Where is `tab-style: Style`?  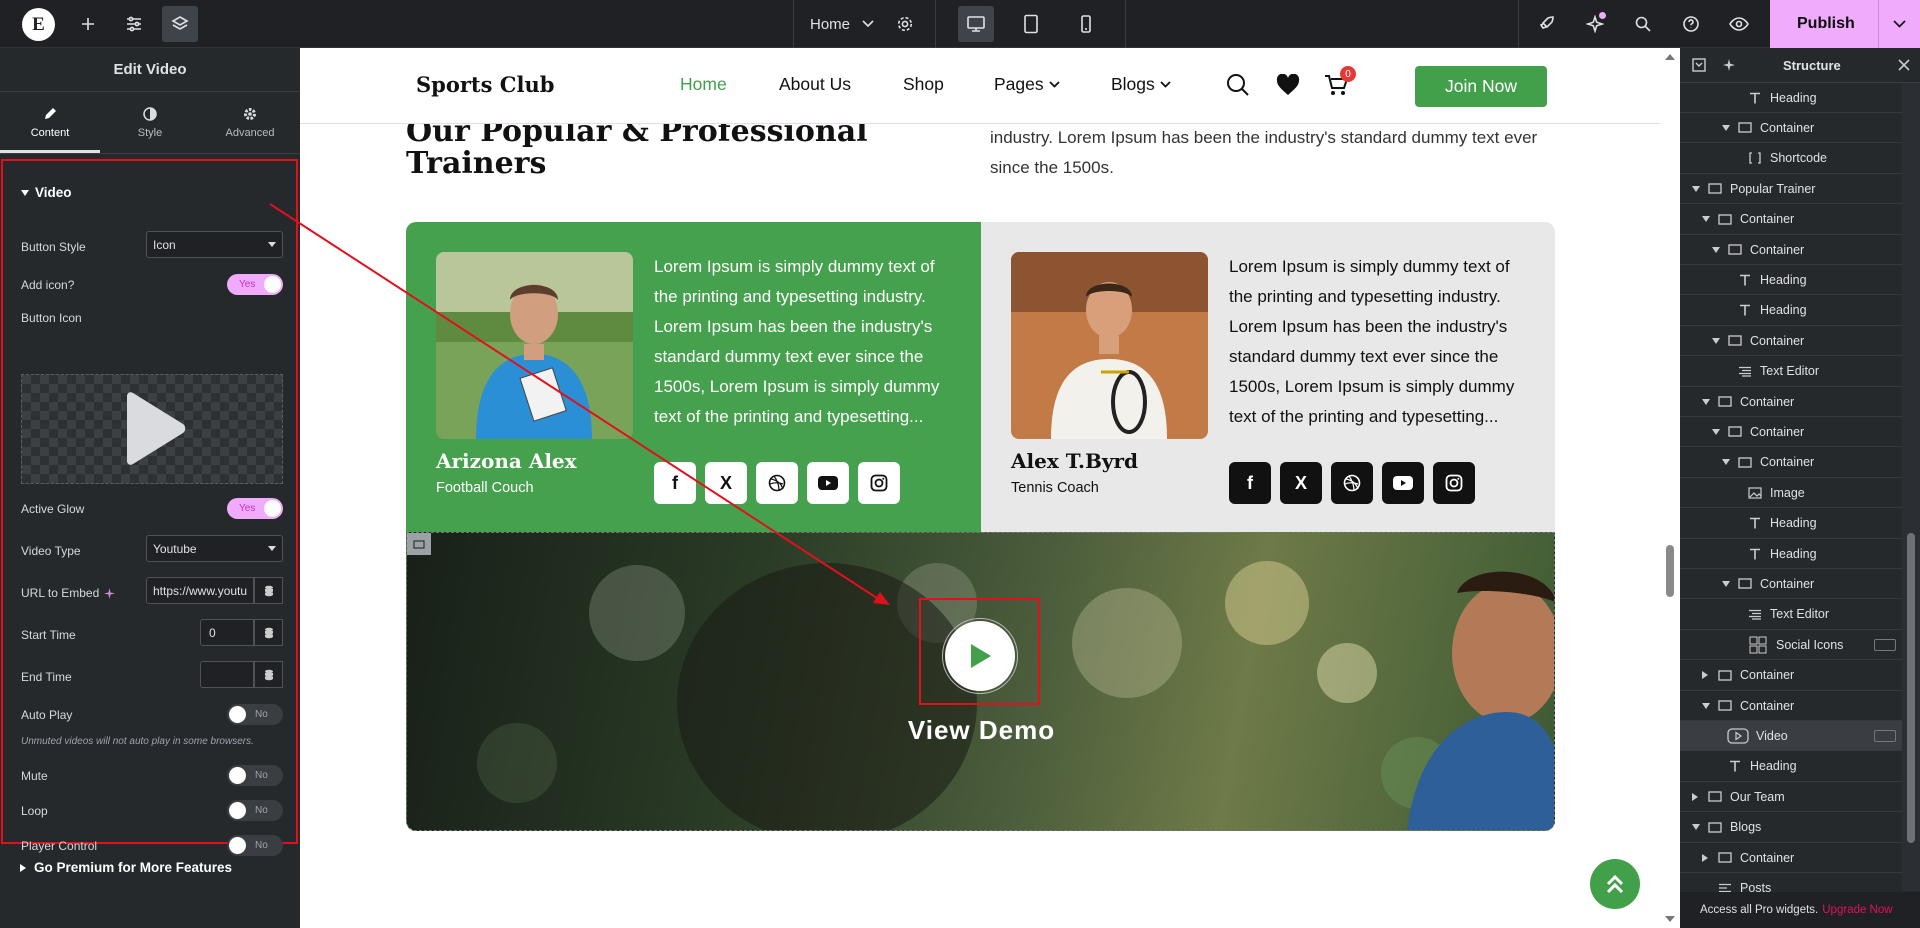 tab-style: Style is located at coordinates (150, 122).